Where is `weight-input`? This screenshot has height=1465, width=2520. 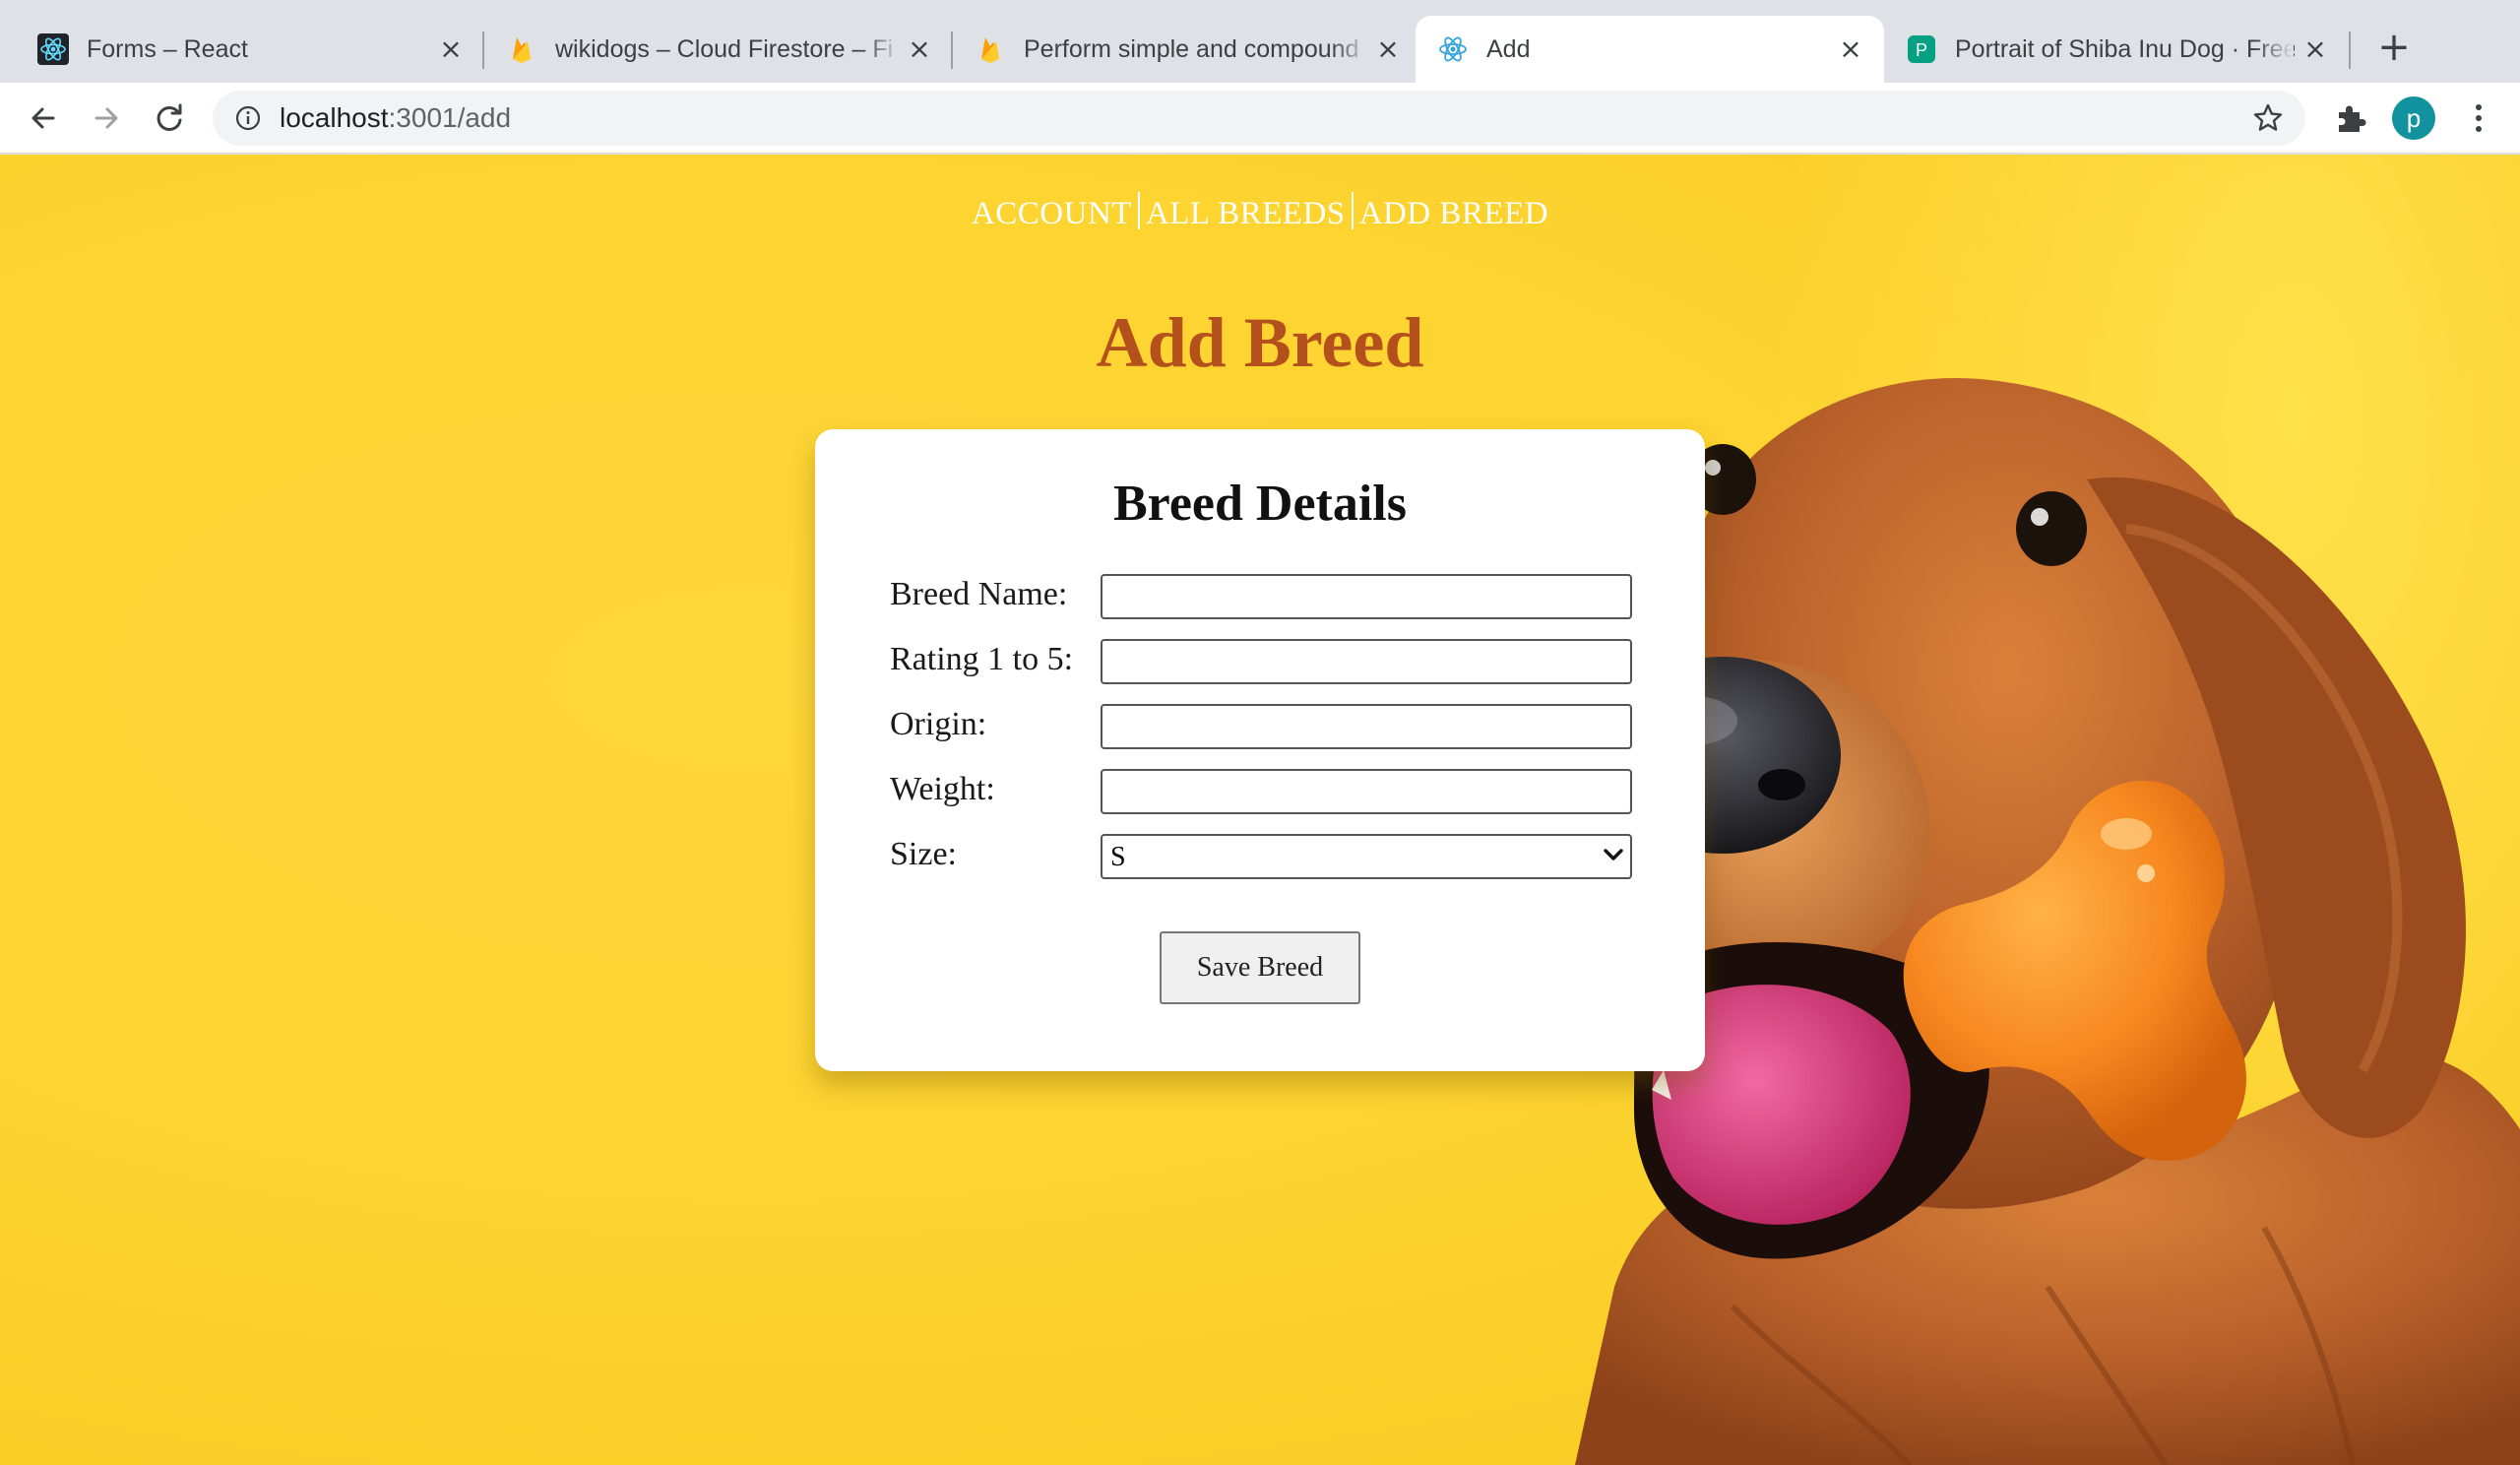
weight-input is located at coordinates (1366, 792).